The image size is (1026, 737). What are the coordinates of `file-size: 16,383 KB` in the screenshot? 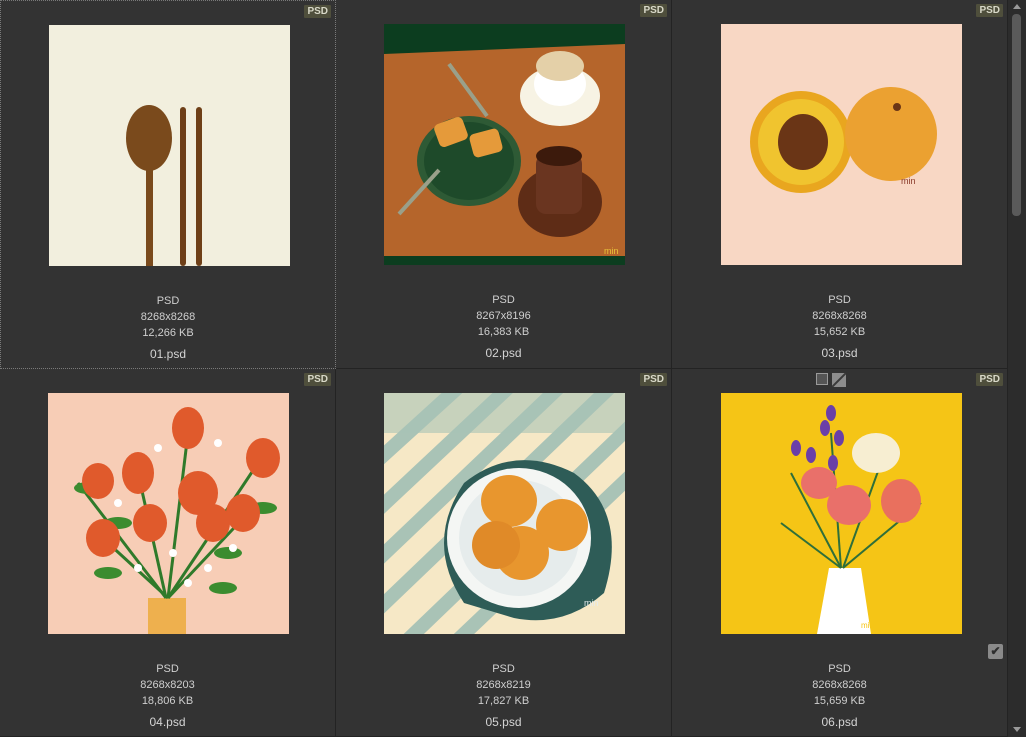 It's located at (503, 332).